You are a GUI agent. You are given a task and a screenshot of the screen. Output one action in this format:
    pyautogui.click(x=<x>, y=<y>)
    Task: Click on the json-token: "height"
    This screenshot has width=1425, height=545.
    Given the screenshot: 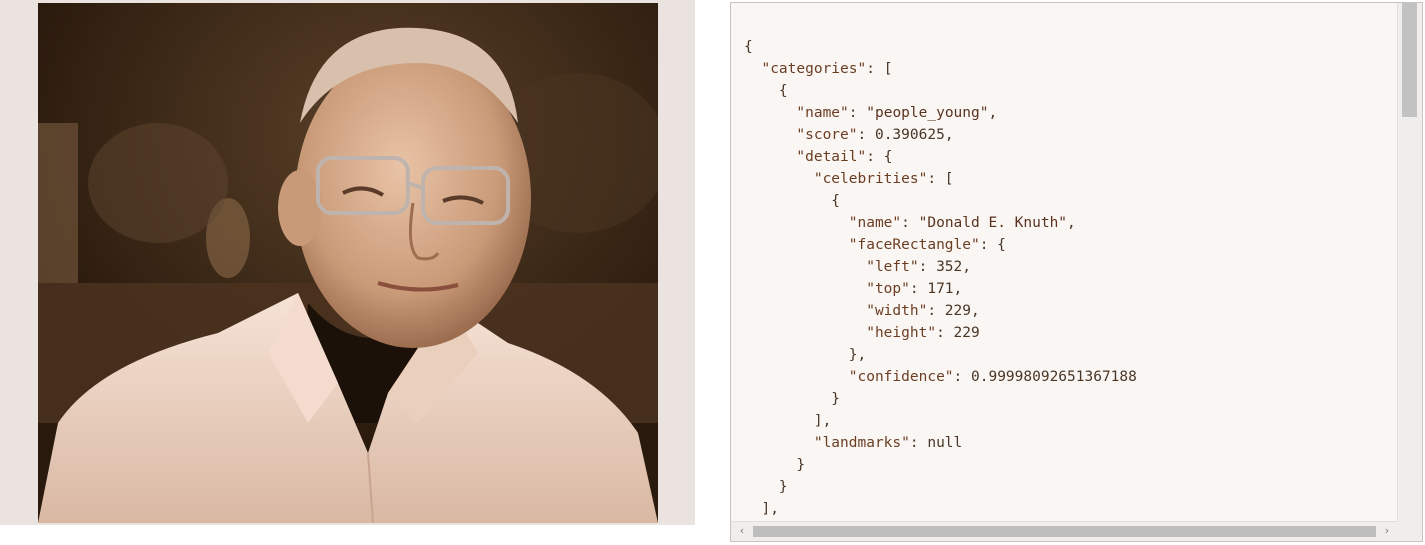 What is the action you would take?
    pyautogui.click(x=901, y=333)
    